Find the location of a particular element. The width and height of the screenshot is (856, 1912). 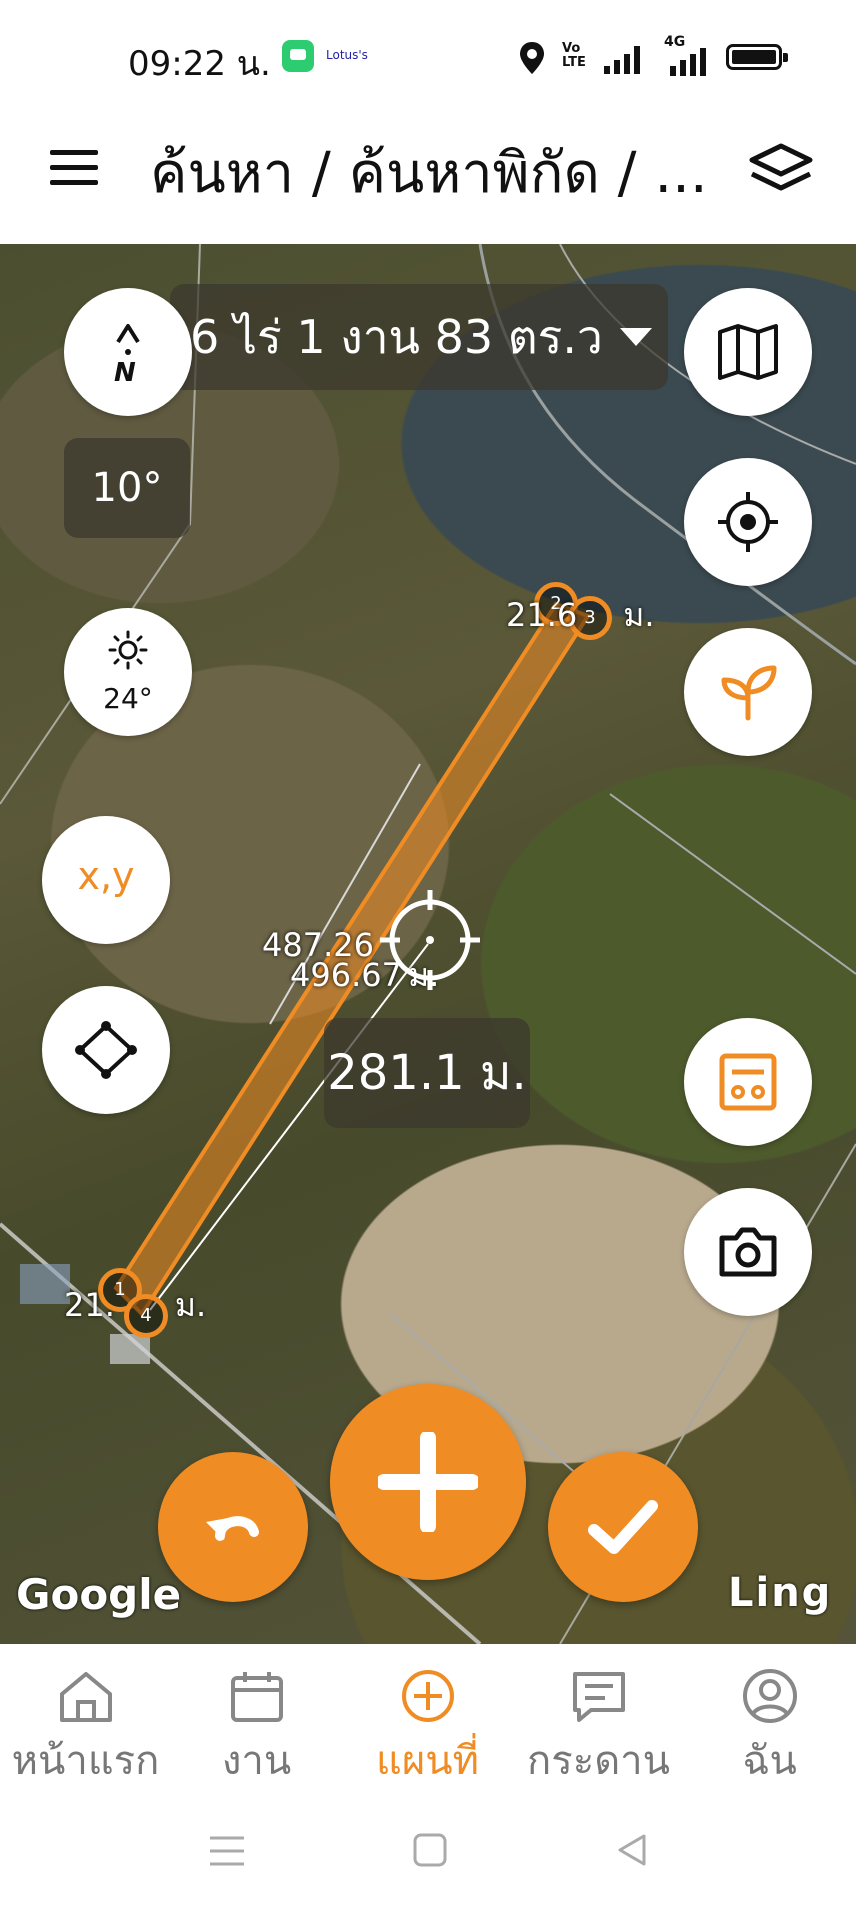

nav-board: กระดาน is located at coordinates (598, 1719).